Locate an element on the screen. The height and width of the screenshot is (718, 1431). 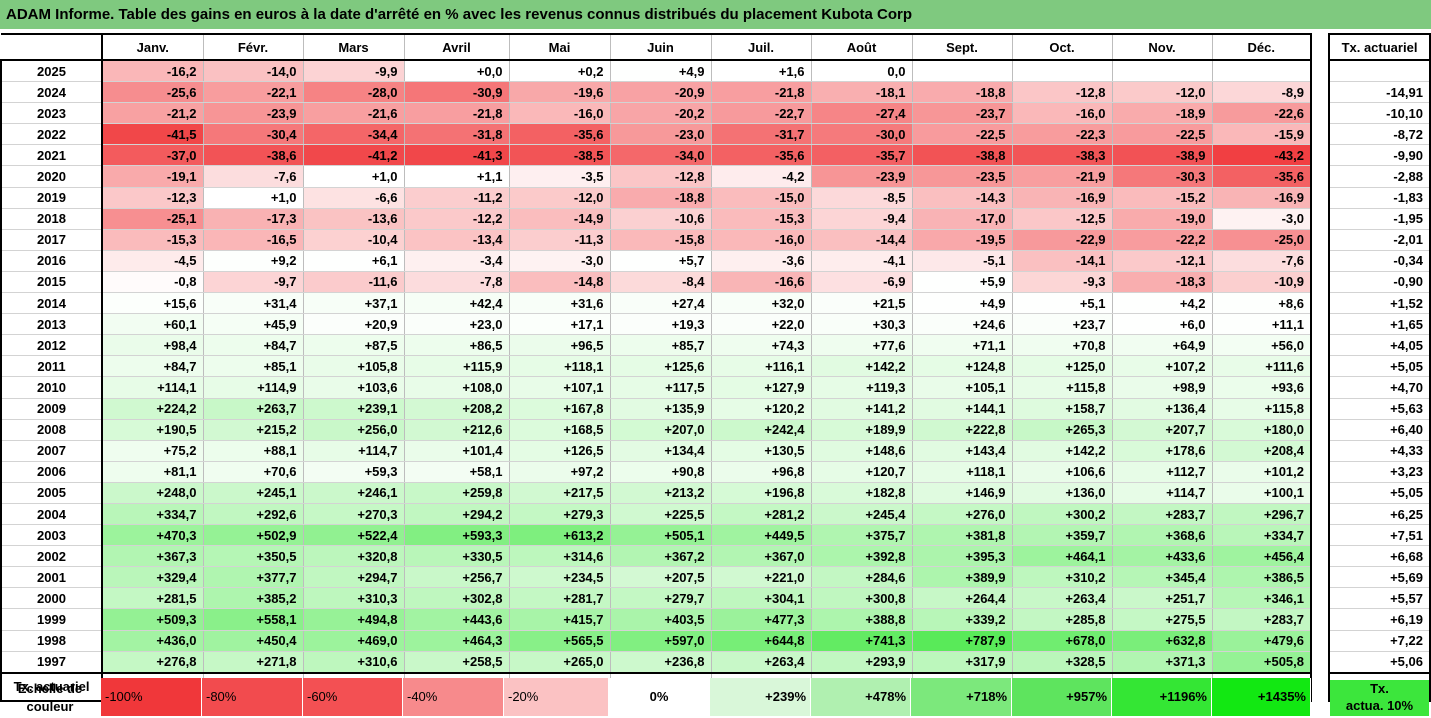
gain-cell: +386,5 is located at coordinates (1262, 577).